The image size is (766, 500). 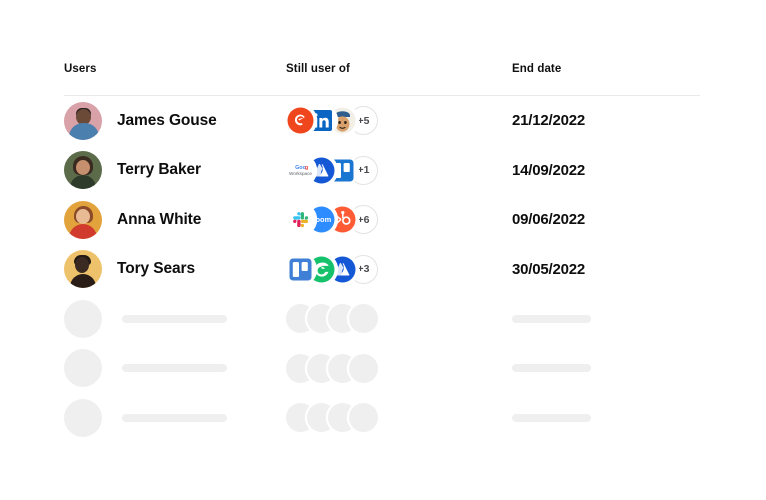 I want to click on column-header-users: Users, so click(x=80, y=69).